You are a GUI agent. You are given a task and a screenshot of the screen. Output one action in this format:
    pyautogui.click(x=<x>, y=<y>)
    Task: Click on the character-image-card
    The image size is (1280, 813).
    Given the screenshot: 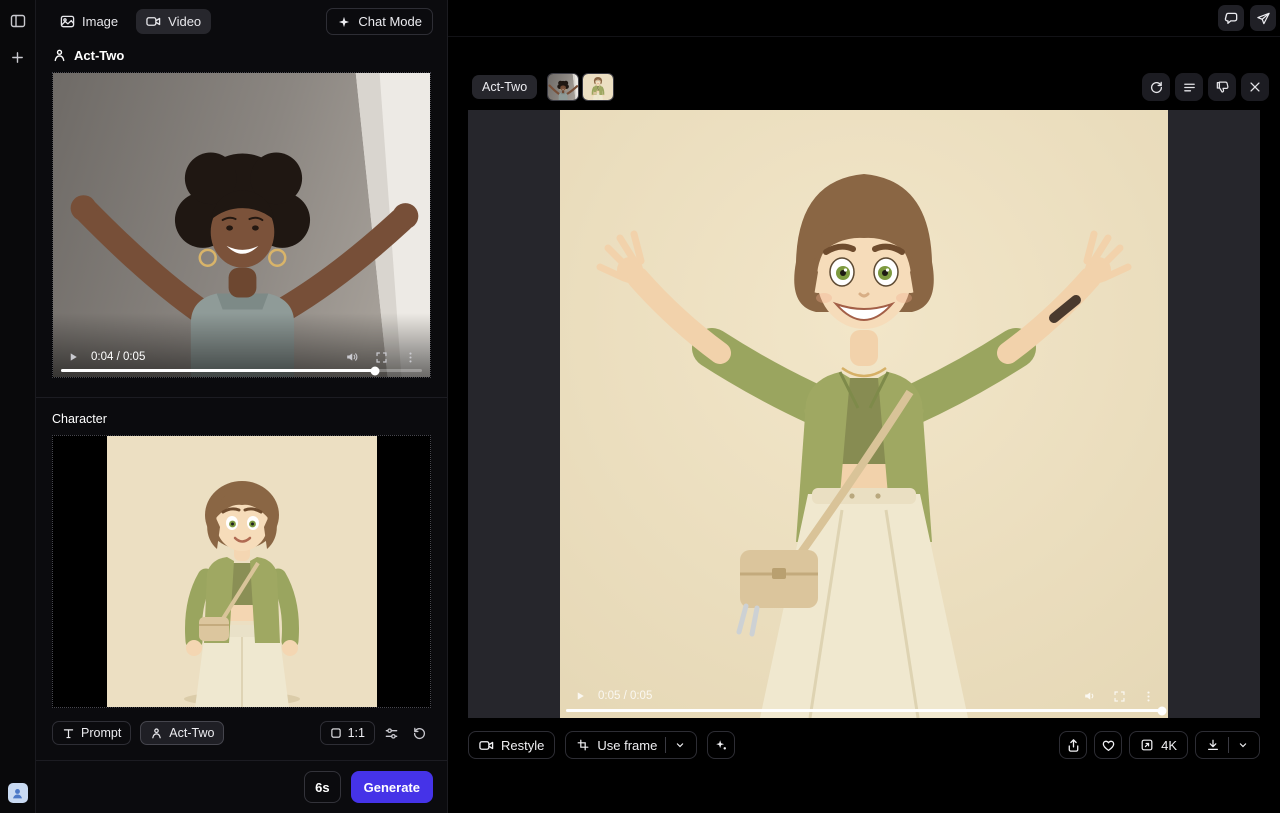 What is the action you would take?
    pyautogui.click(x=241, y=571)
    